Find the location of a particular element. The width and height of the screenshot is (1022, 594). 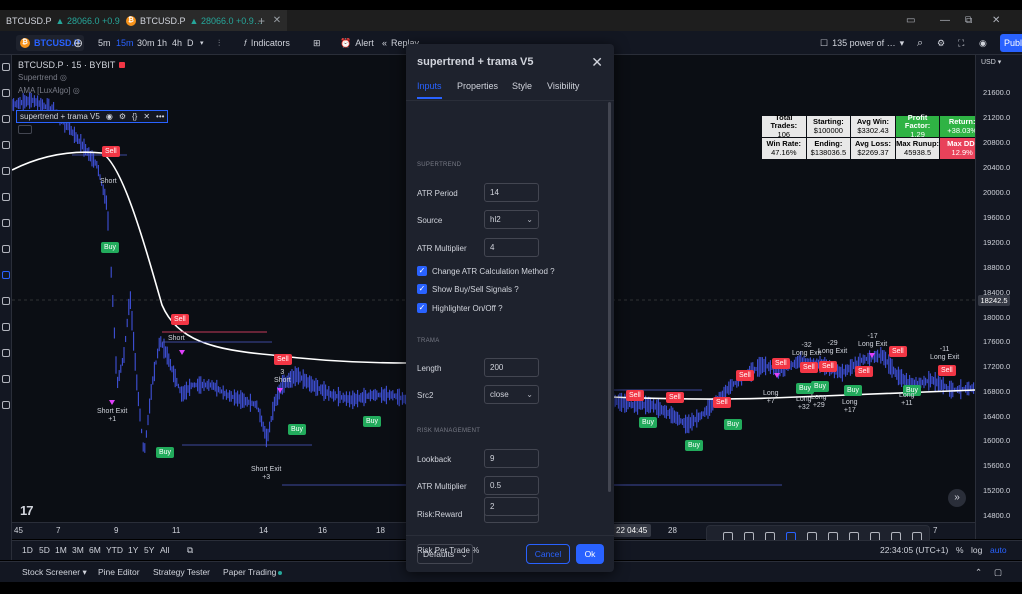

text-icon is located at coordinates (6, 171).